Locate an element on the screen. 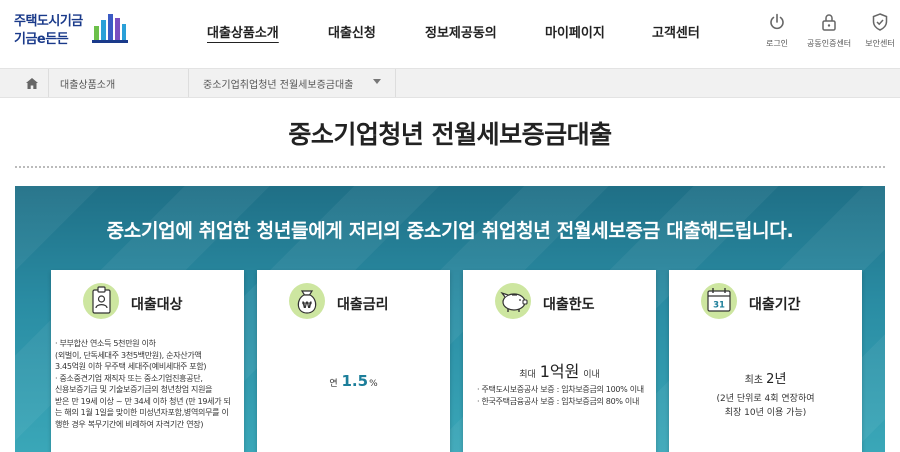 The width and height of the screenshot is (900, 452). period-description: (2년 단위로 4회 연장하여 최장 10년 이용 가능) is located at coordinates (765, 406).